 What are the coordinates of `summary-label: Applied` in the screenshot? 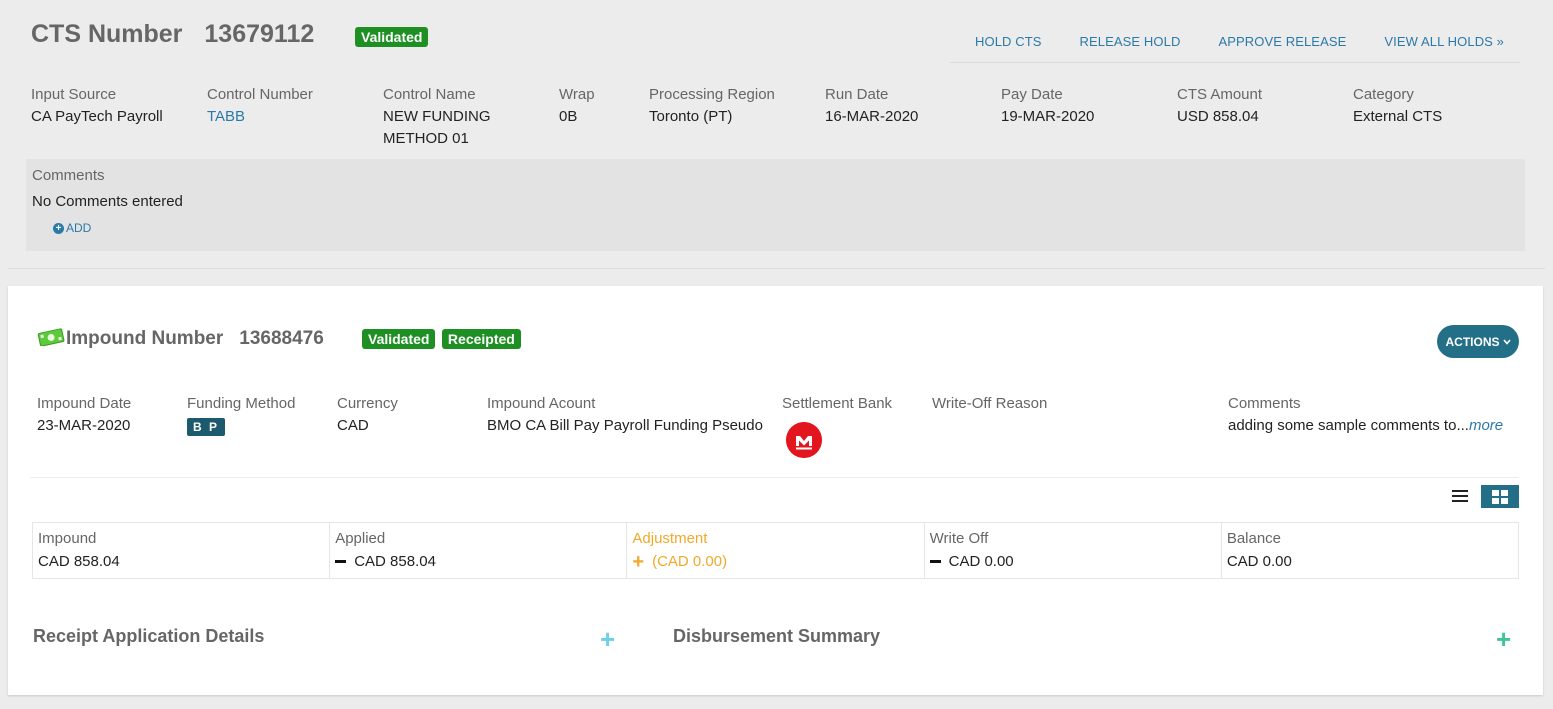 It's located at (360, 538).